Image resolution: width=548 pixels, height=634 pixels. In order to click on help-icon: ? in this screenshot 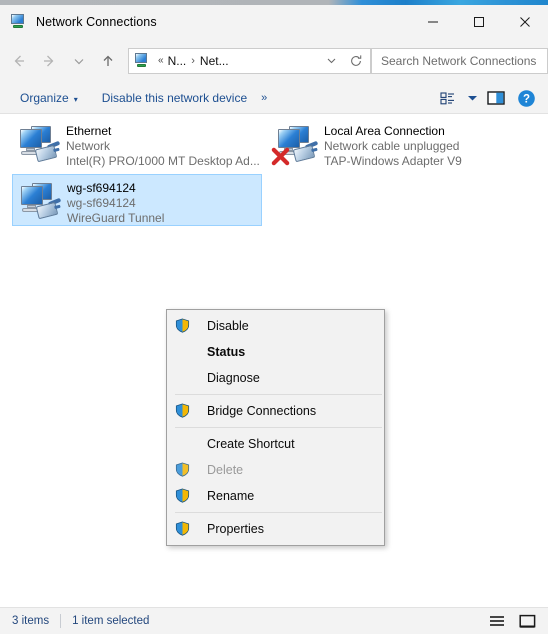, I will do `click(526, 98)`.